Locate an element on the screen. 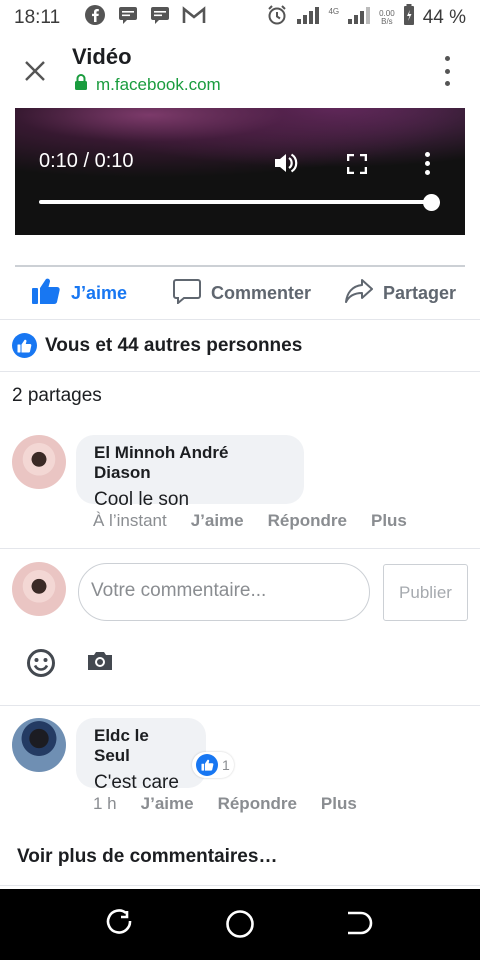  my-avatar is located at coordinates (39, 589).